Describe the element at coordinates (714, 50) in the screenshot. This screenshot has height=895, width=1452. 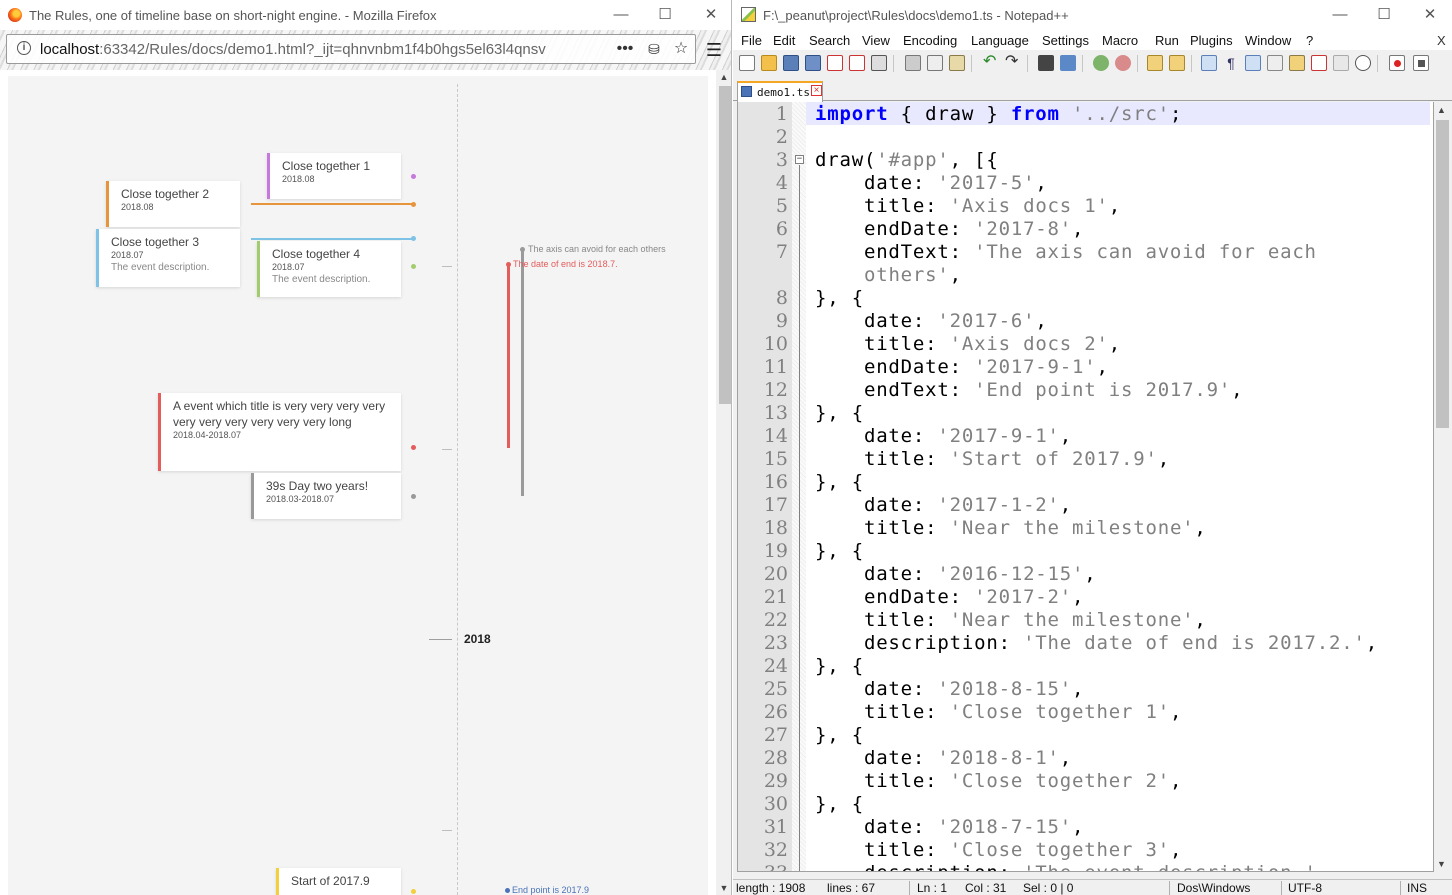
I see `hamburger-menu-icon: ☰` at that location.